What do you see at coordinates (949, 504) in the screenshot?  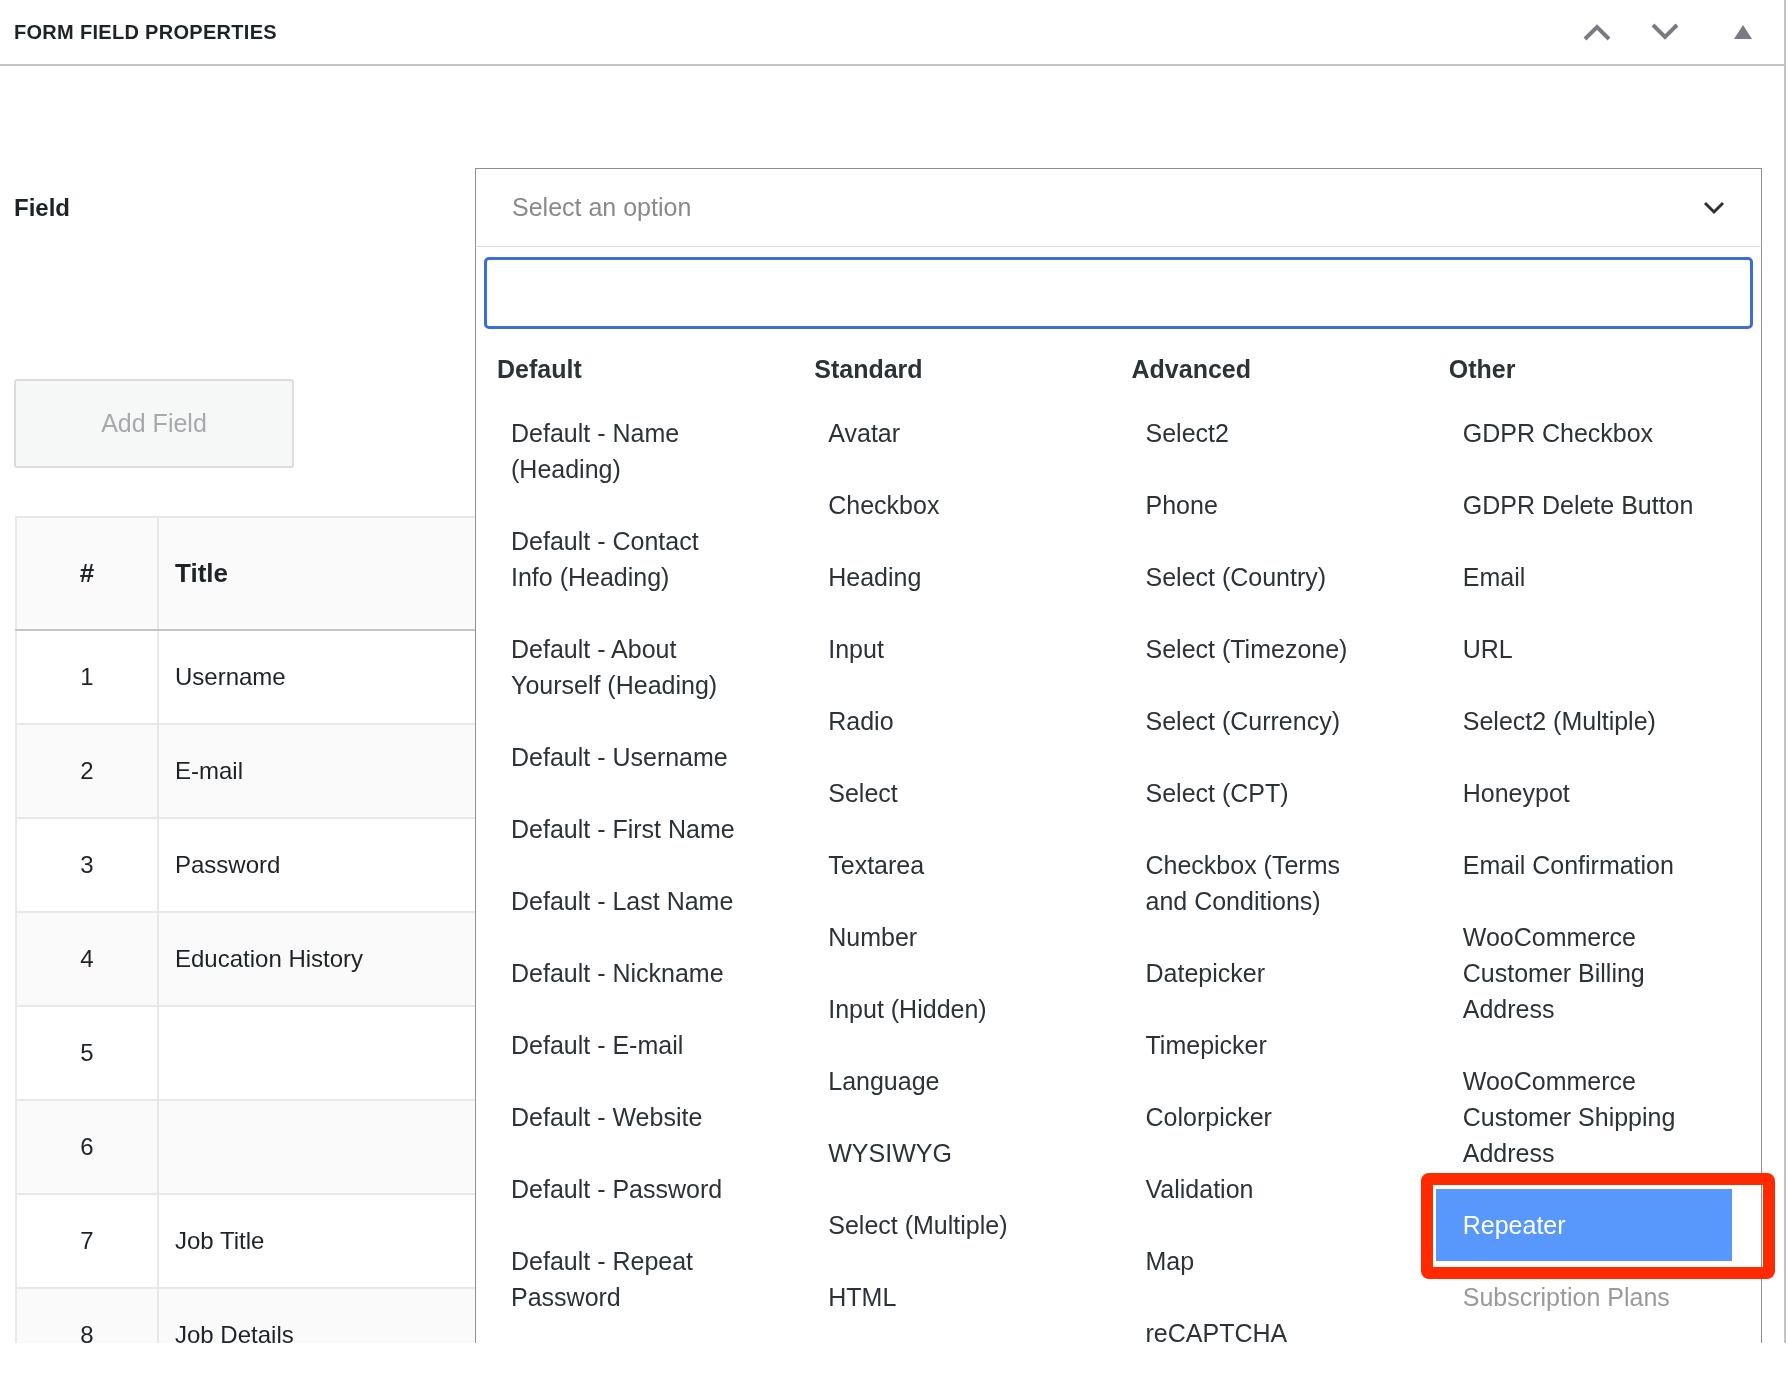 I see `dropdown-option: Checkbox` at bounding box center [949, 504].